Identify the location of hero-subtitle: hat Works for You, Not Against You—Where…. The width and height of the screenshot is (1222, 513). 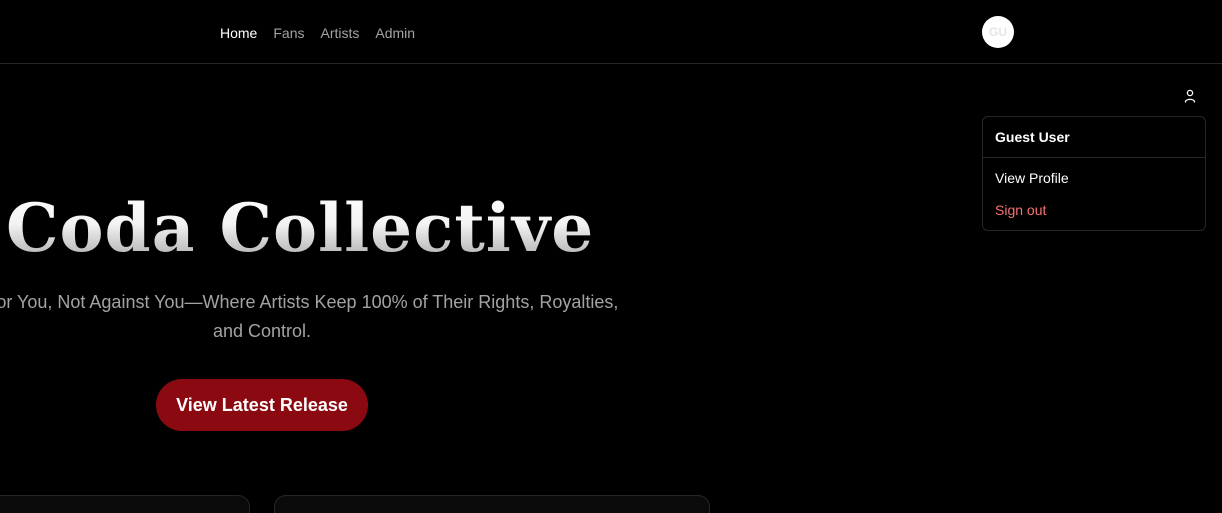
(309, 316).